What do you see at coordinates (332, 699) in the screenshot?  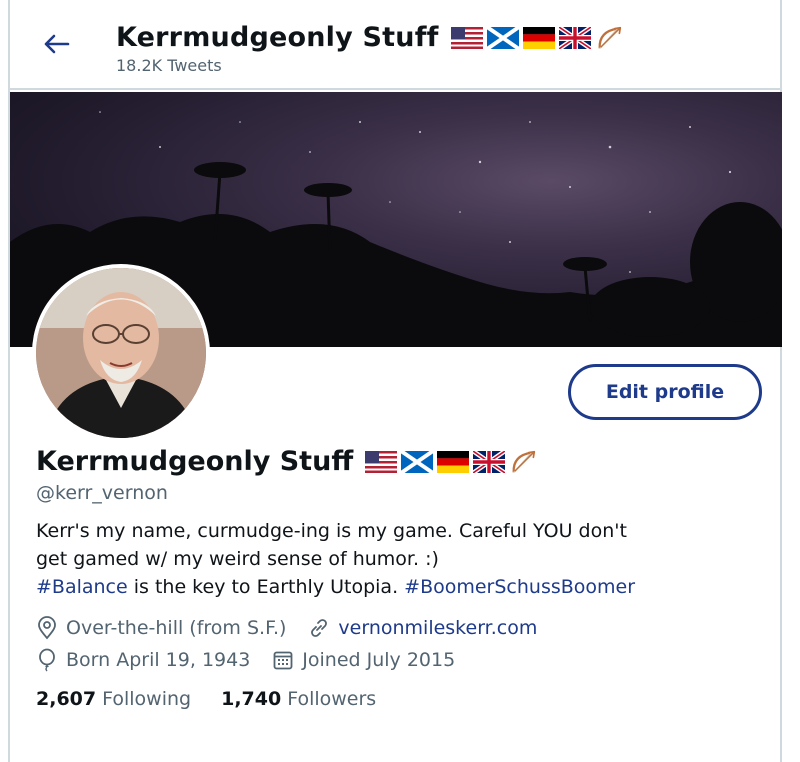 I see `followers-label: Followers` at bounding box center [332, 699].